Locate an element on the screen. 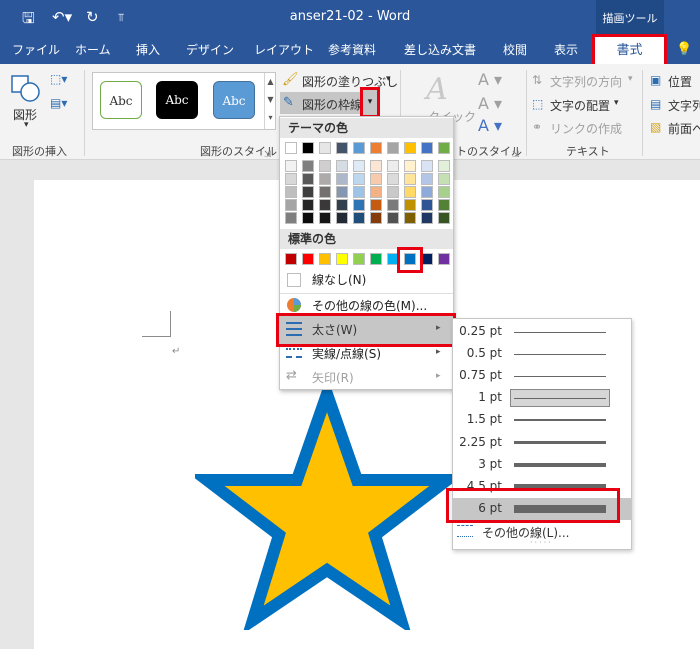  text-direction-icon: ⇅ is located at coordinates (537, 80).